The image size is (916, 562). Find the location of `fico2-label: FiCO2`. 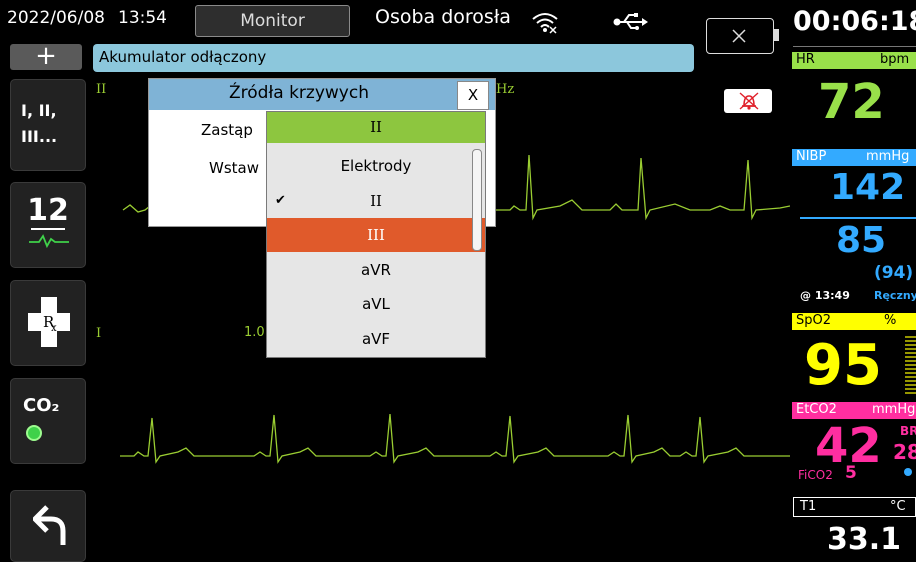

fico2-label: FiCO2 is located at coordinates (815, 475).